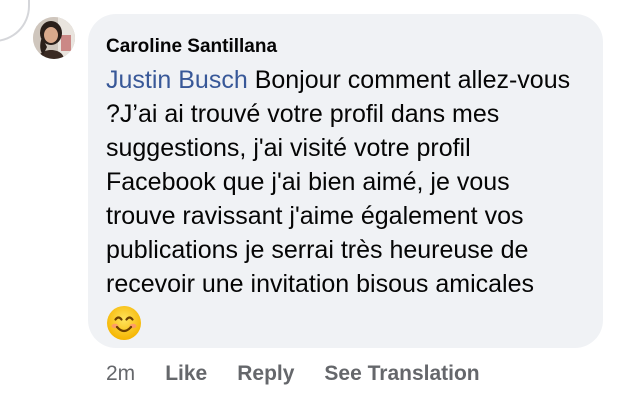 Image resolution: width=640 pixels, height=403 pixels. Describe the element at coordinates (177, 80) in the screenshot. I see `mention-link: Justin Busch` at that location.